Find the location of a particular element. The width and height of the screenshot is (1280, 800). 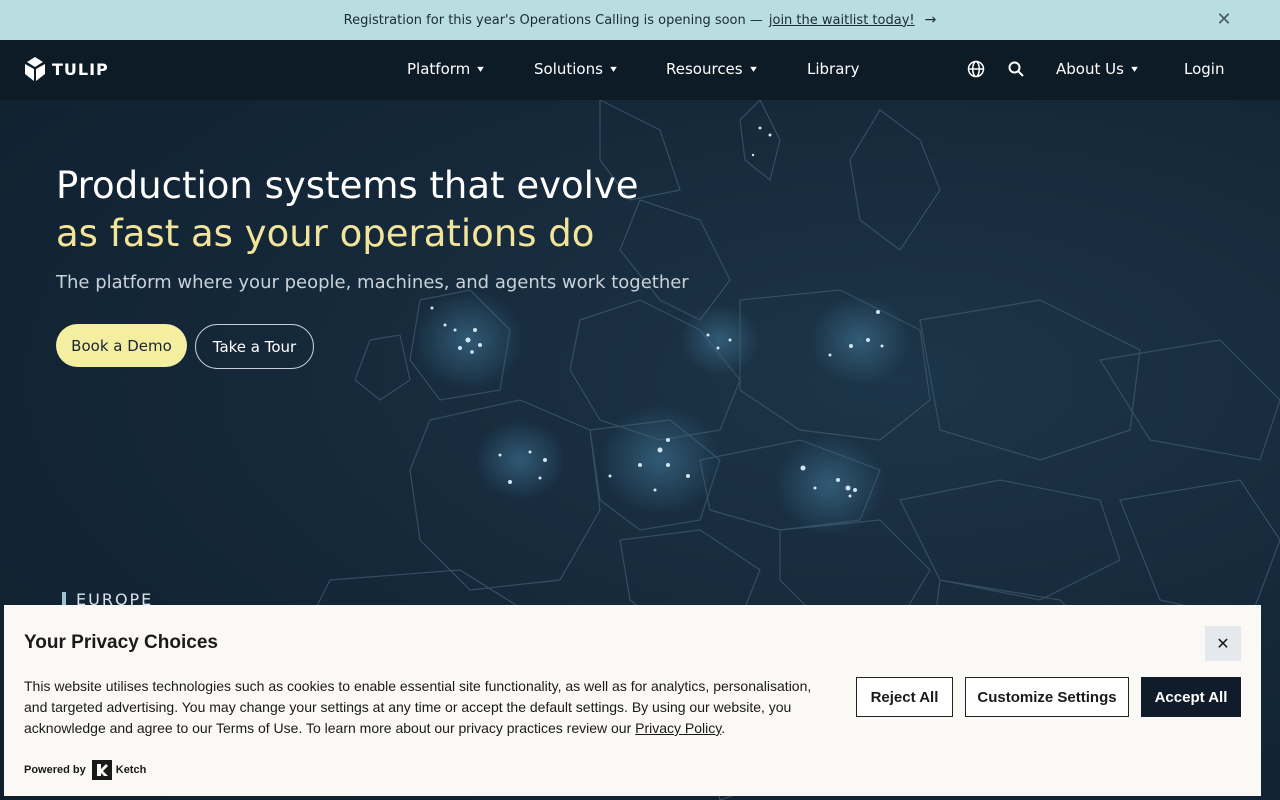

waitlist-link: join the waitlist today! is located at coordinates (842, 20).